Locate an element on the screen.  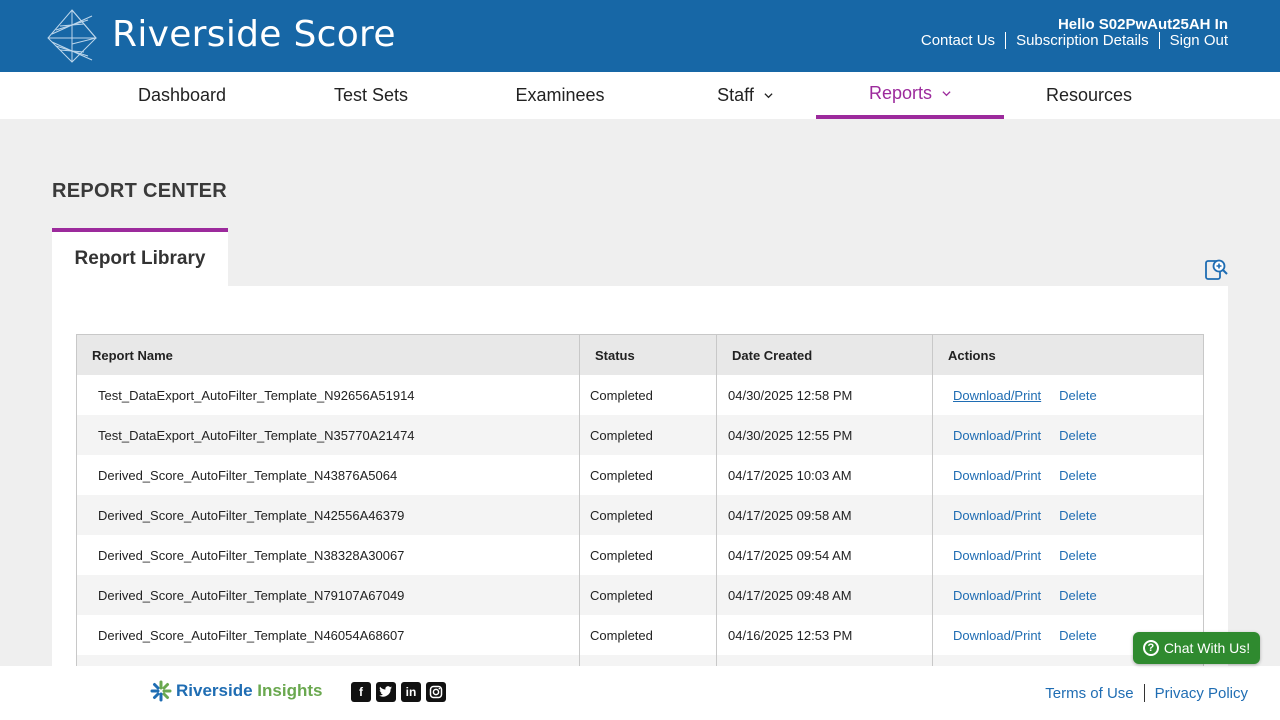
column-header-report-name: Report Name is located at coordinates (328, 355).